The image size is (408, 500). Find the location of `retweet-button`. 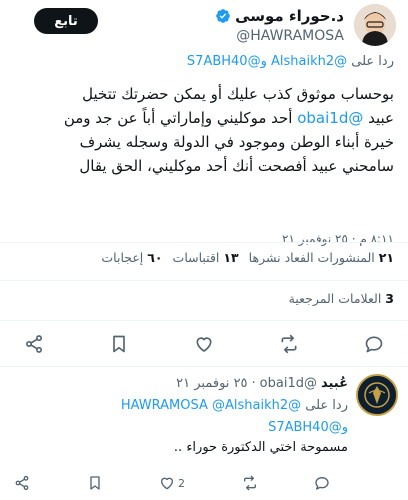

retweet-button is located at coordinates (289, 344).